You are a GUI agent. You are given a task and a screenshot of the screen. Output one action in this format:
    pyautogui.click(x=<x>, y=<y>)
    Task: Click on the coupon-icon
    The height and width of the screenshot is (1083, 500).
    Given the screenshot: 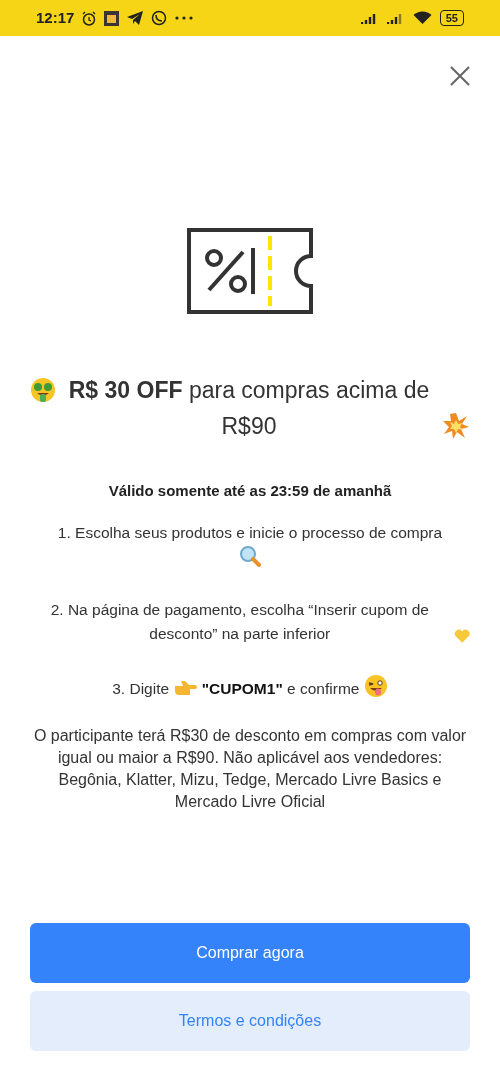 What is the action you would take?
    pyautogui.click(x=250, y=271)
    